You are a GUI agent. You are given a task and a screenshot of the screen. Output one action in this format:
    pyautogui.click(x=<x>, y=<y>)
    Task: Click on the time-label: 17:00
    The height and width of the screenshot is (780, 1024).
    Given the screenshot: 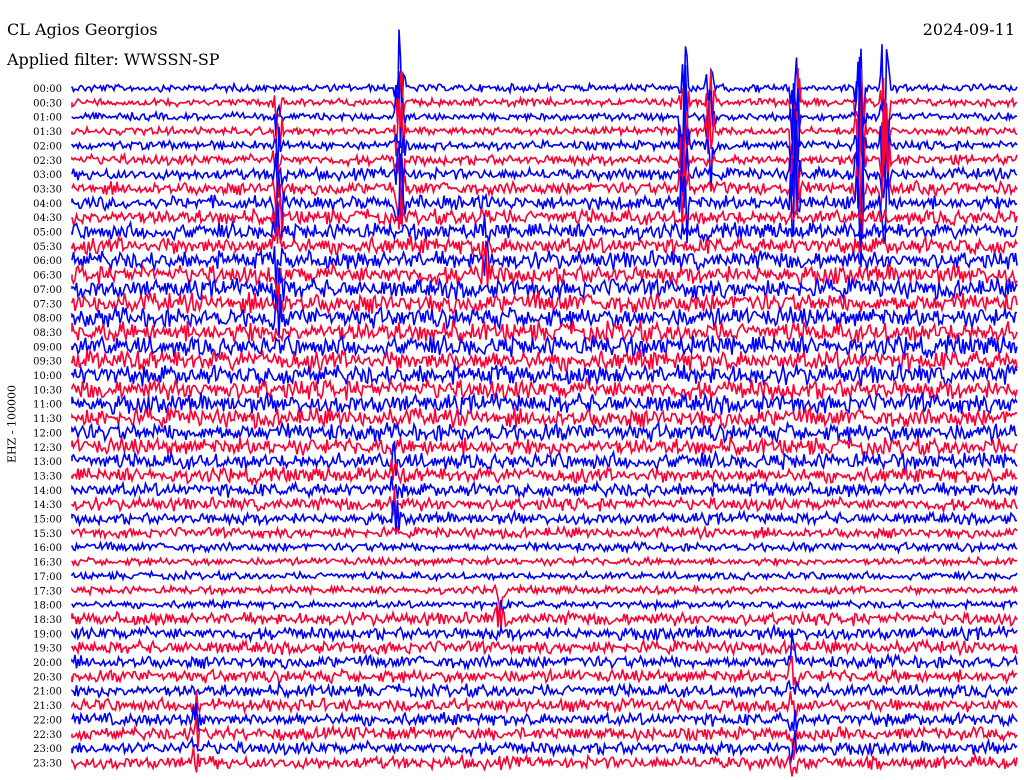 What is the action you would take?
    pyautogui.click(x=47, y=577)
    